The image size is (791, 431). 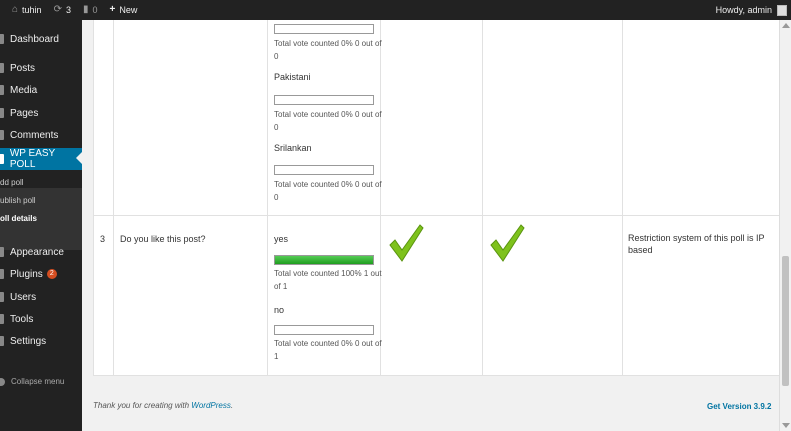 I want to click on menu-posts: Posts, so click(x=41, y=68).